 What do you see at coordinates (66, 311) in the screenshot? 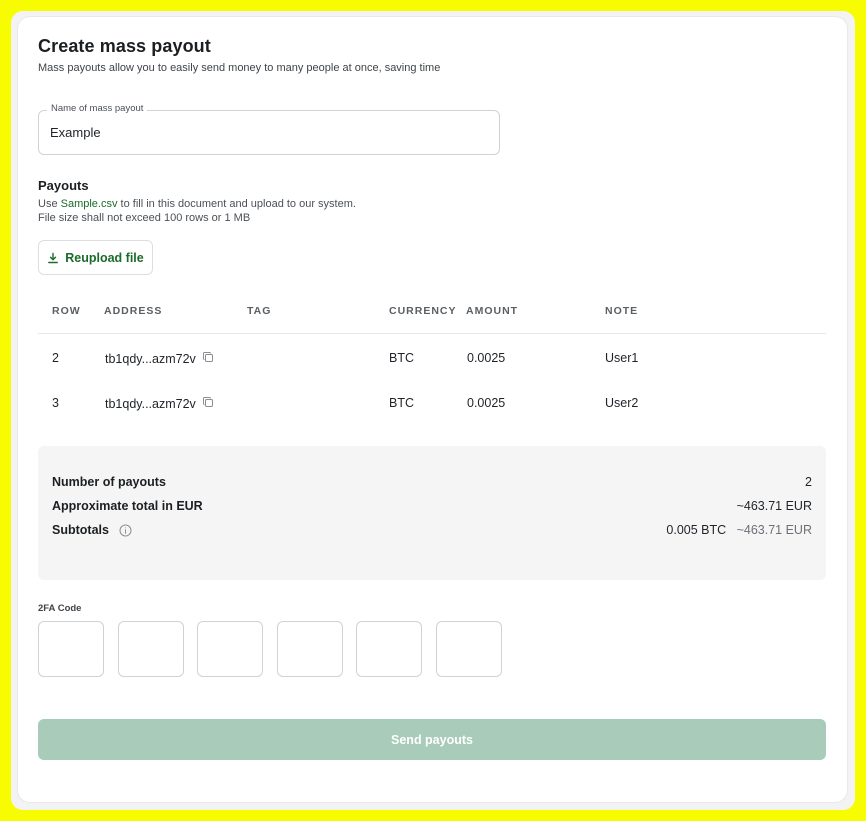
I see `column-header-row: ROW` at bounding box center [66, 311].